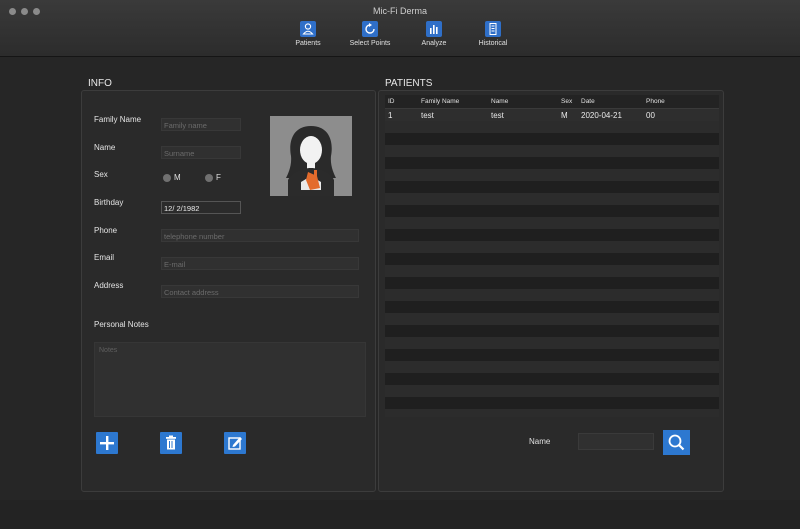 This screenshot has height=529, width=800. Describe the element at coordinates (260, 235) in the screenshot. I see `phone-field: telephone number` at that location.